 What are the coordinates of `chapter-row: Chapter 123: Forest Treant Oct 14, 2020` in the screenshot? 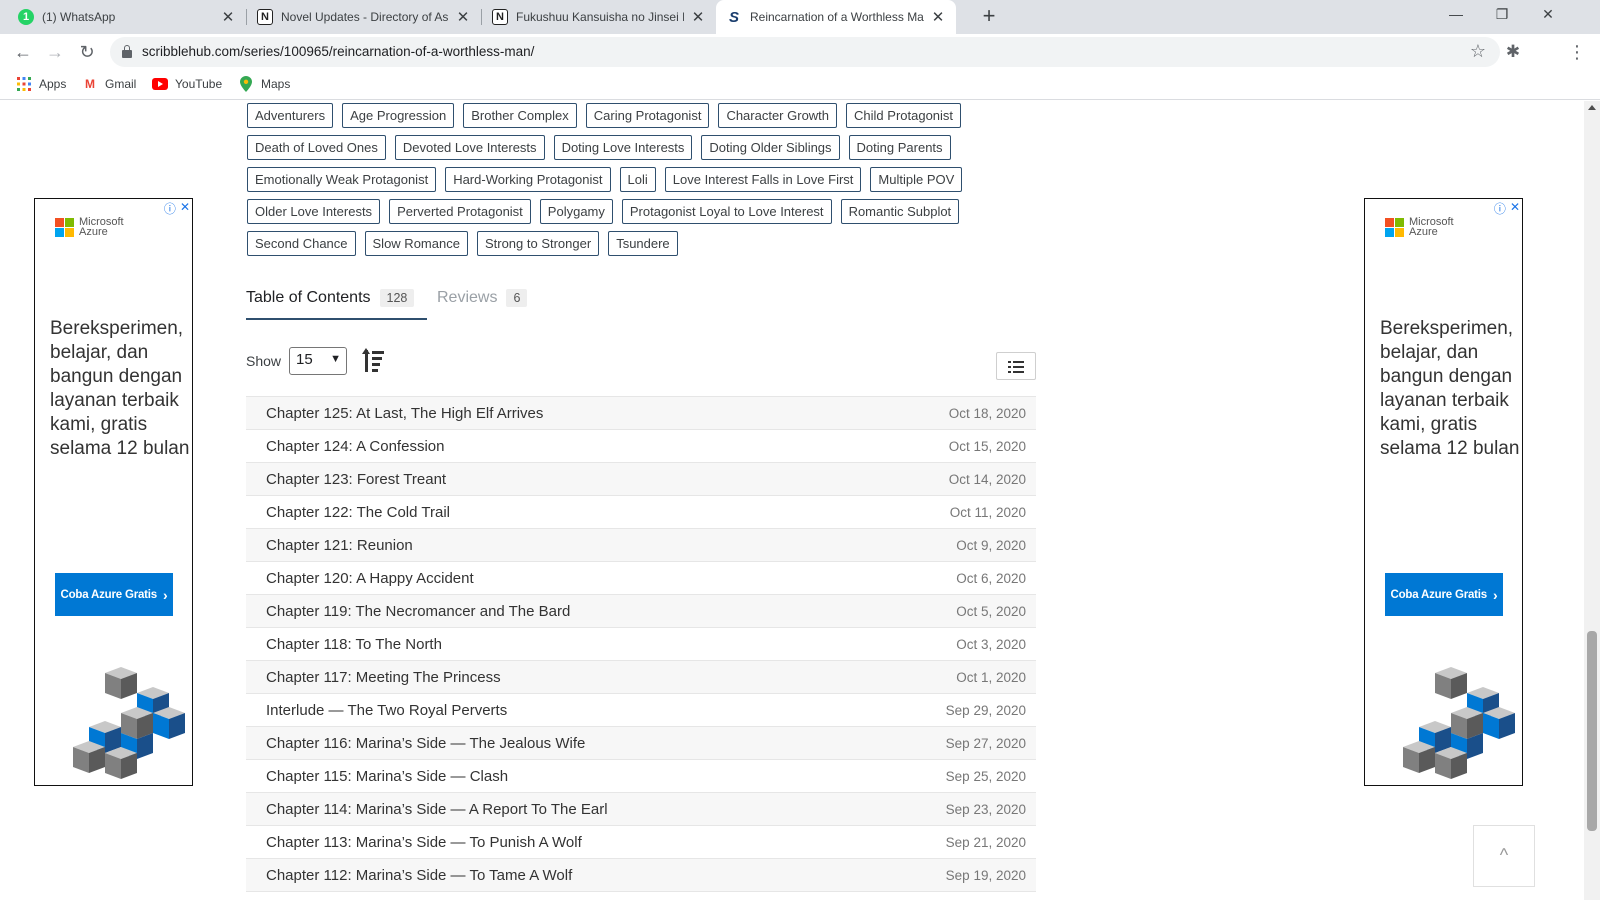 It's located at (641, 479).